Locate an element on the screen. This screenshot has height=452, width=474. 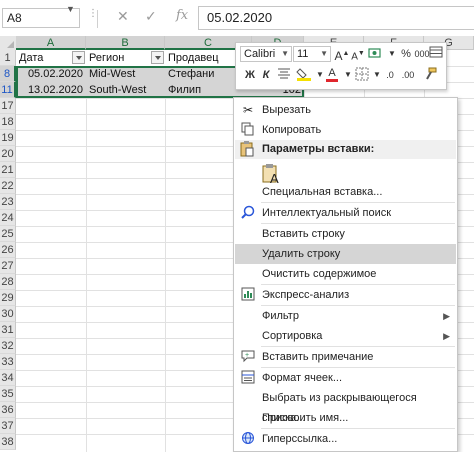
menu-item-label: Удалить строку is located at coordinates (301, 254).